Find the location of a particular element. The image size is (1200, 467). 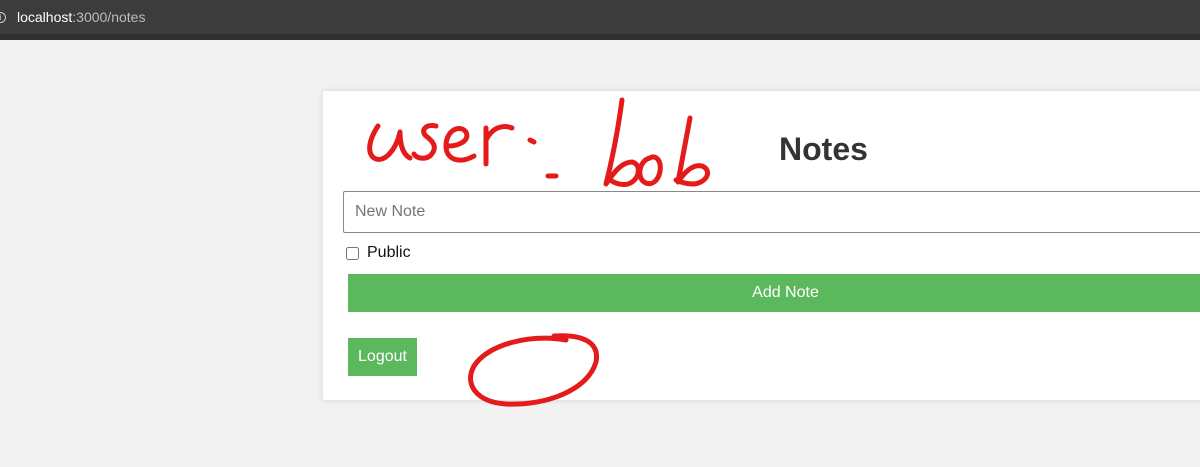

public-label: Public is located at coordinates (389, 252).